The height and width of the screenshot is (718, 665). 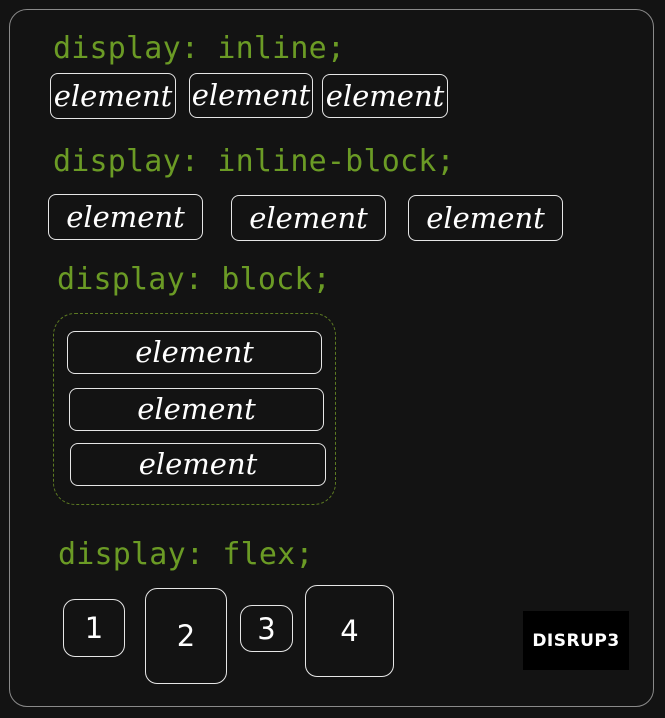 What do you see at coordinates (385, 96) in the screenshot?
I see `inline-element-3: element` at bounding box center [385, 96].